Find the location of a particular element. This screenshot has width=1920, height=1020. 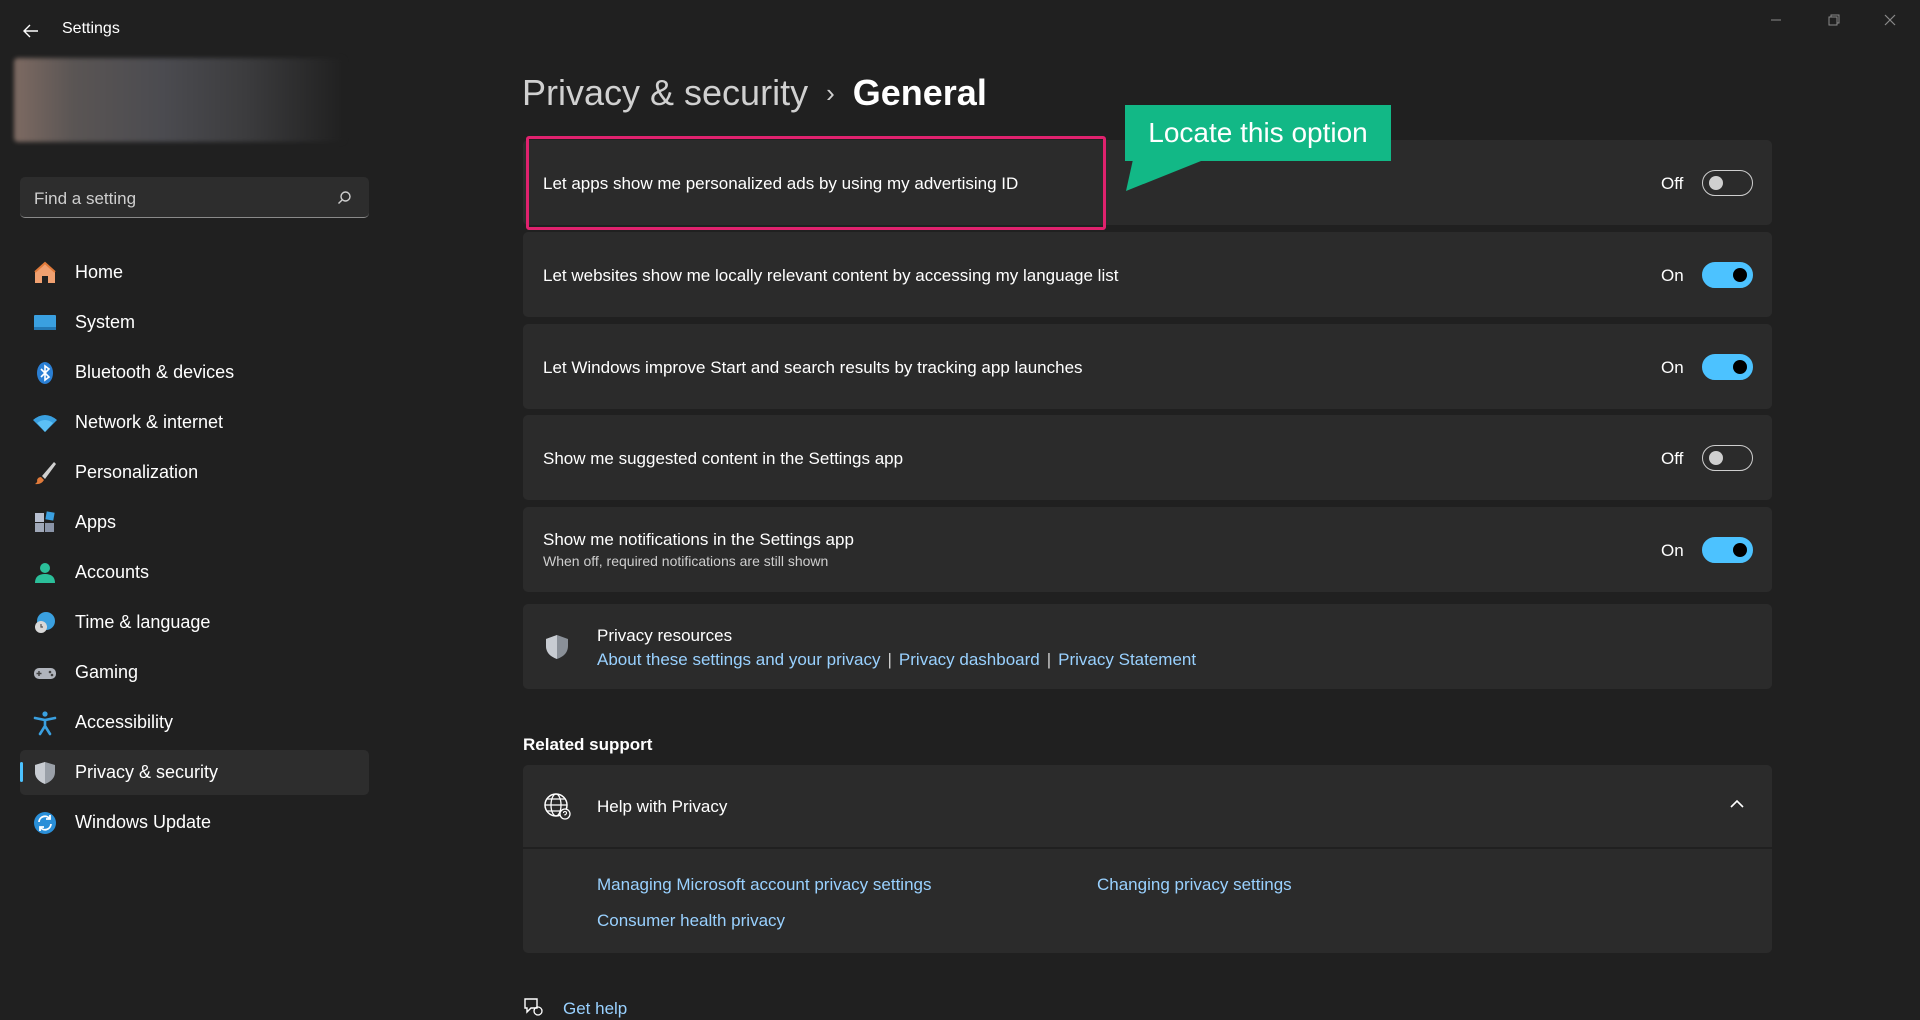

search-icon is located at coordinates (344, 197).